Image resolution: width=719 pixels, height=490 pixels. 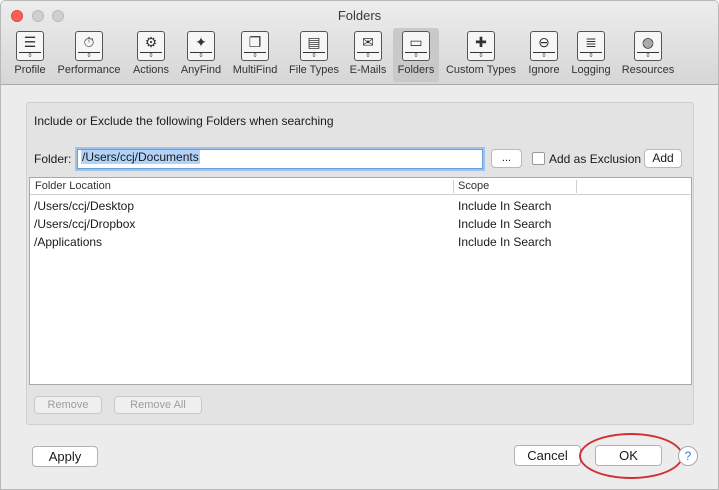 I want to click on tab-label: Ignore, so click(x=544, y=70).